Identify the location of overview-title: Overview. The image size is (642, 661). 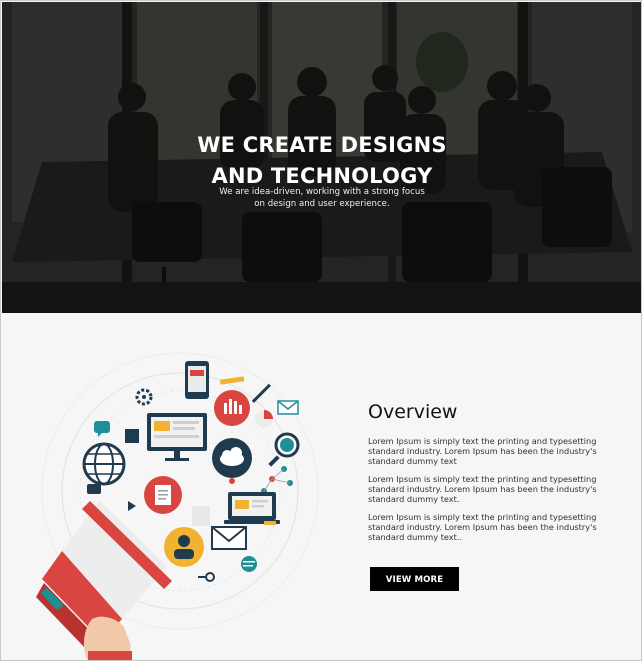
(413, 412).